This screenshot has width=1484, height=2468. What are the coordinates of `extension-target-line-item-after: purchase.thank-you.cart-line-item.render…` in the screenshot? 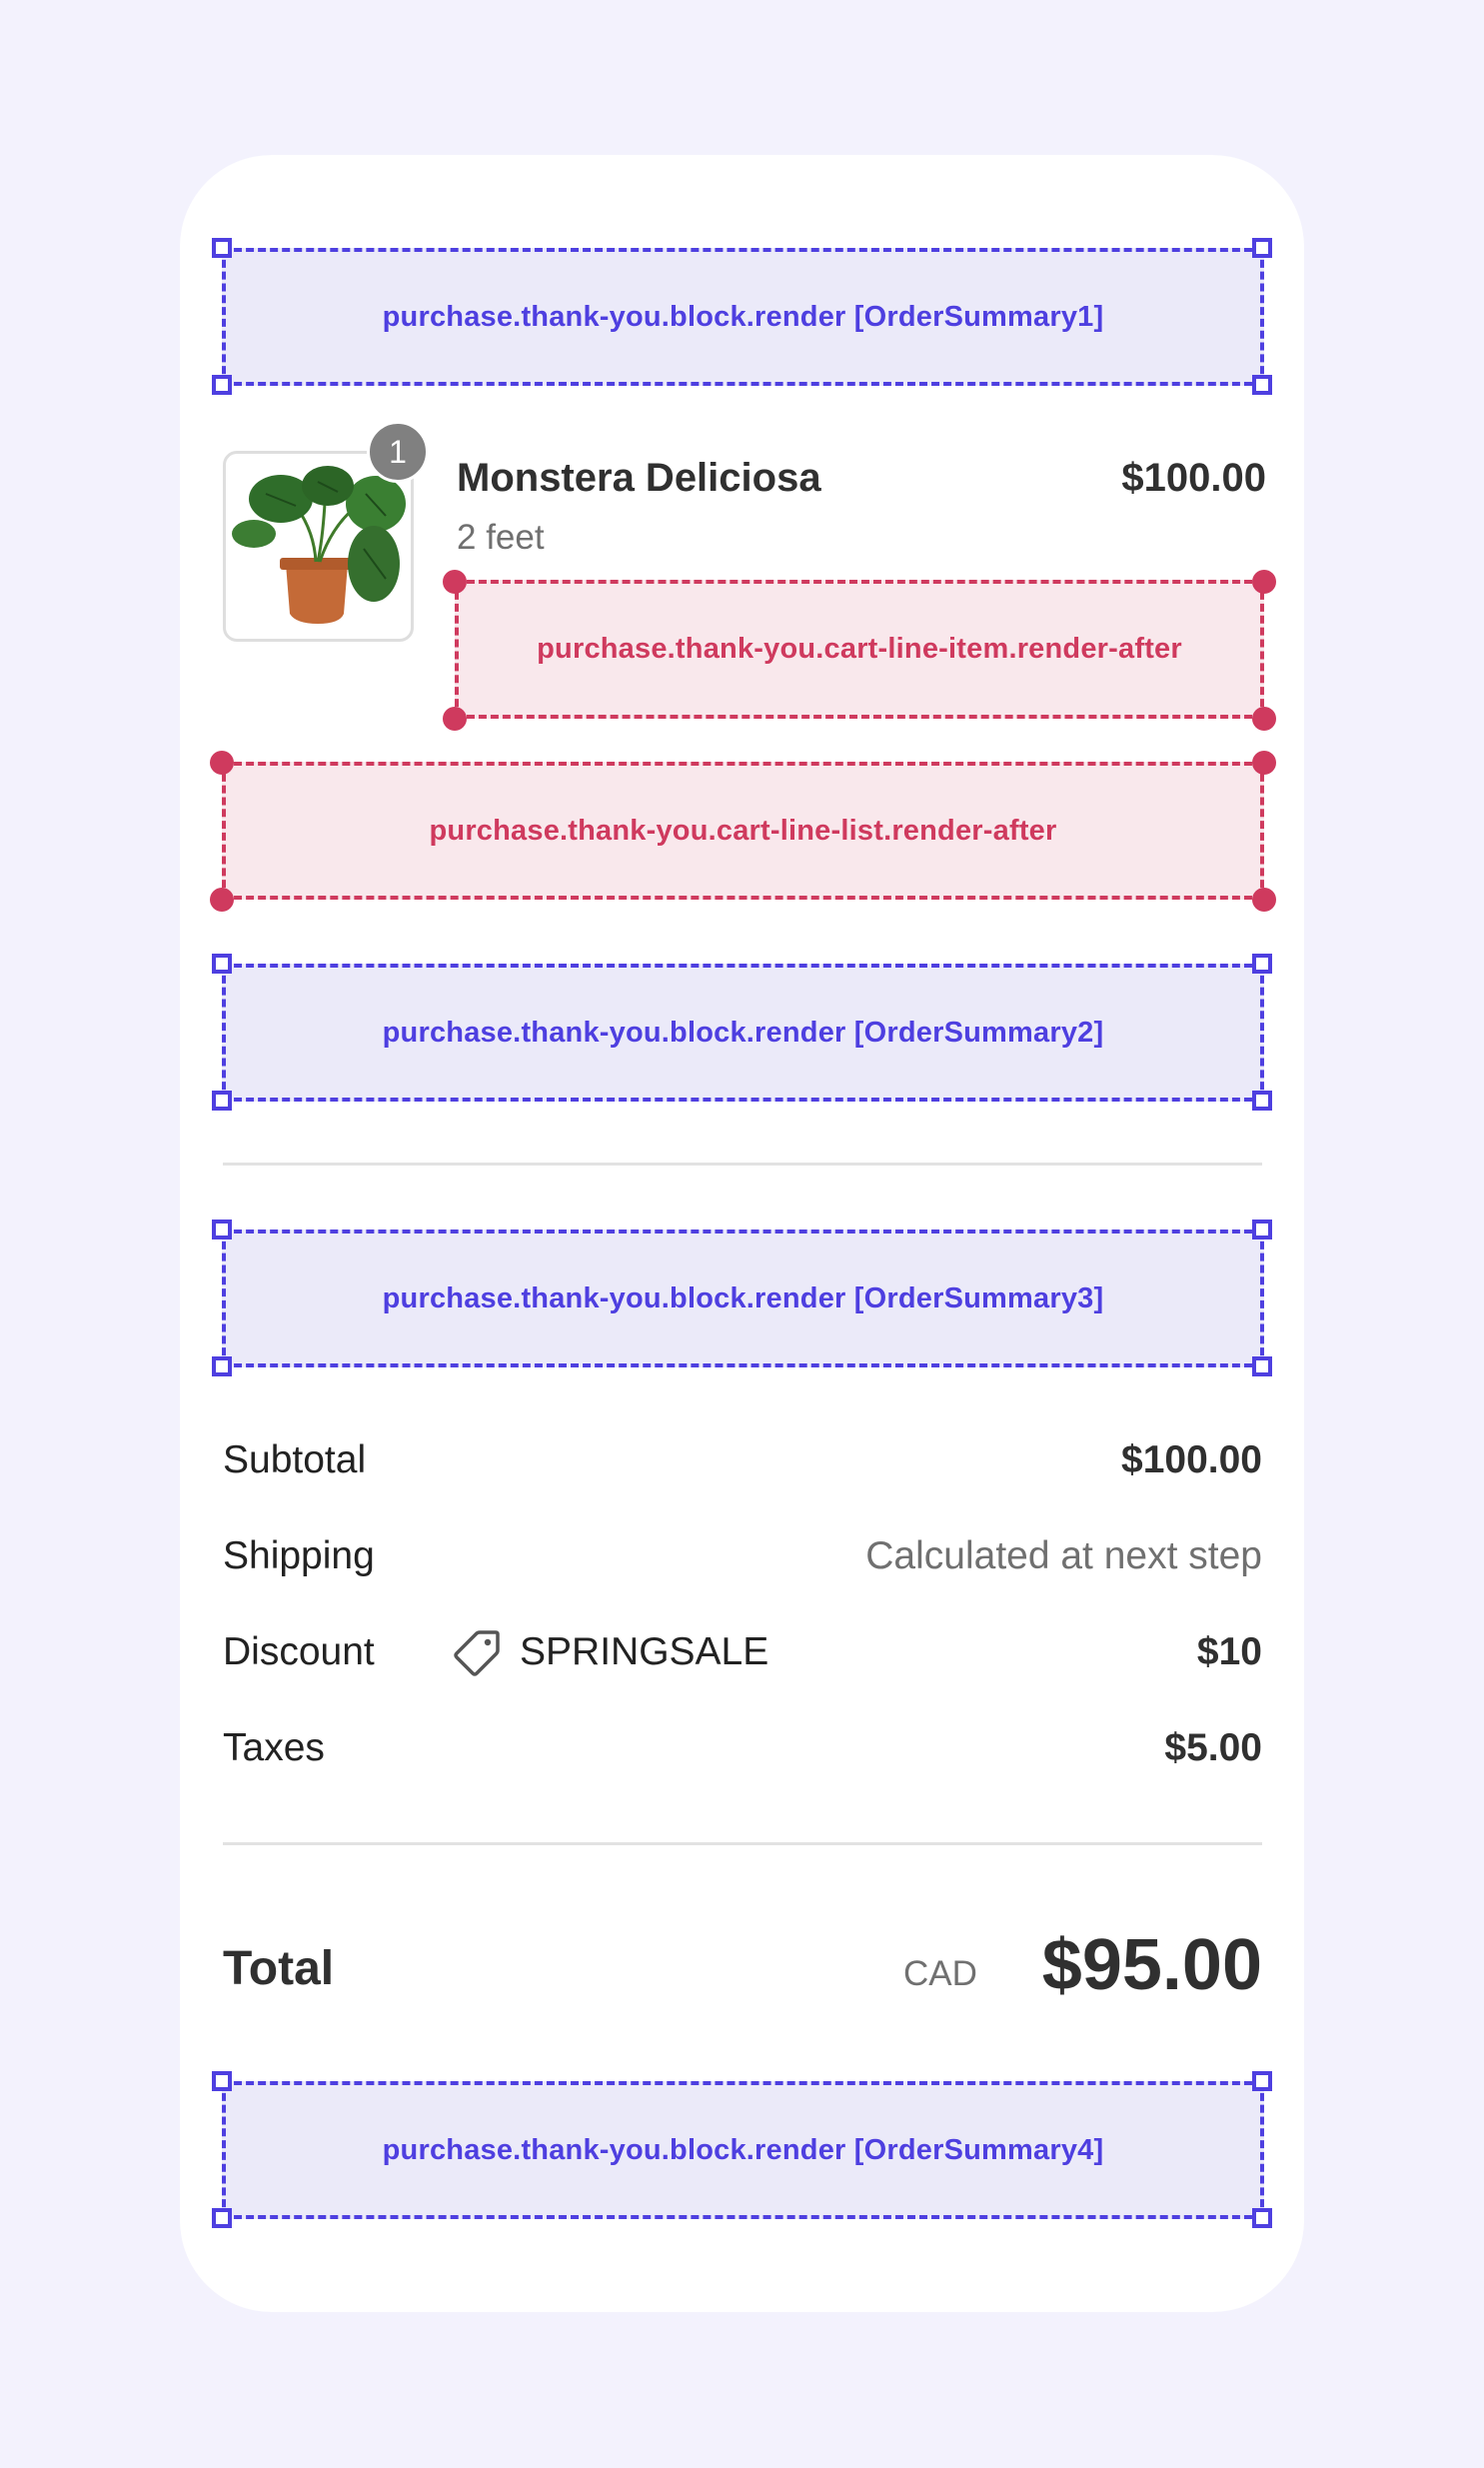 It's located at (859, 649).